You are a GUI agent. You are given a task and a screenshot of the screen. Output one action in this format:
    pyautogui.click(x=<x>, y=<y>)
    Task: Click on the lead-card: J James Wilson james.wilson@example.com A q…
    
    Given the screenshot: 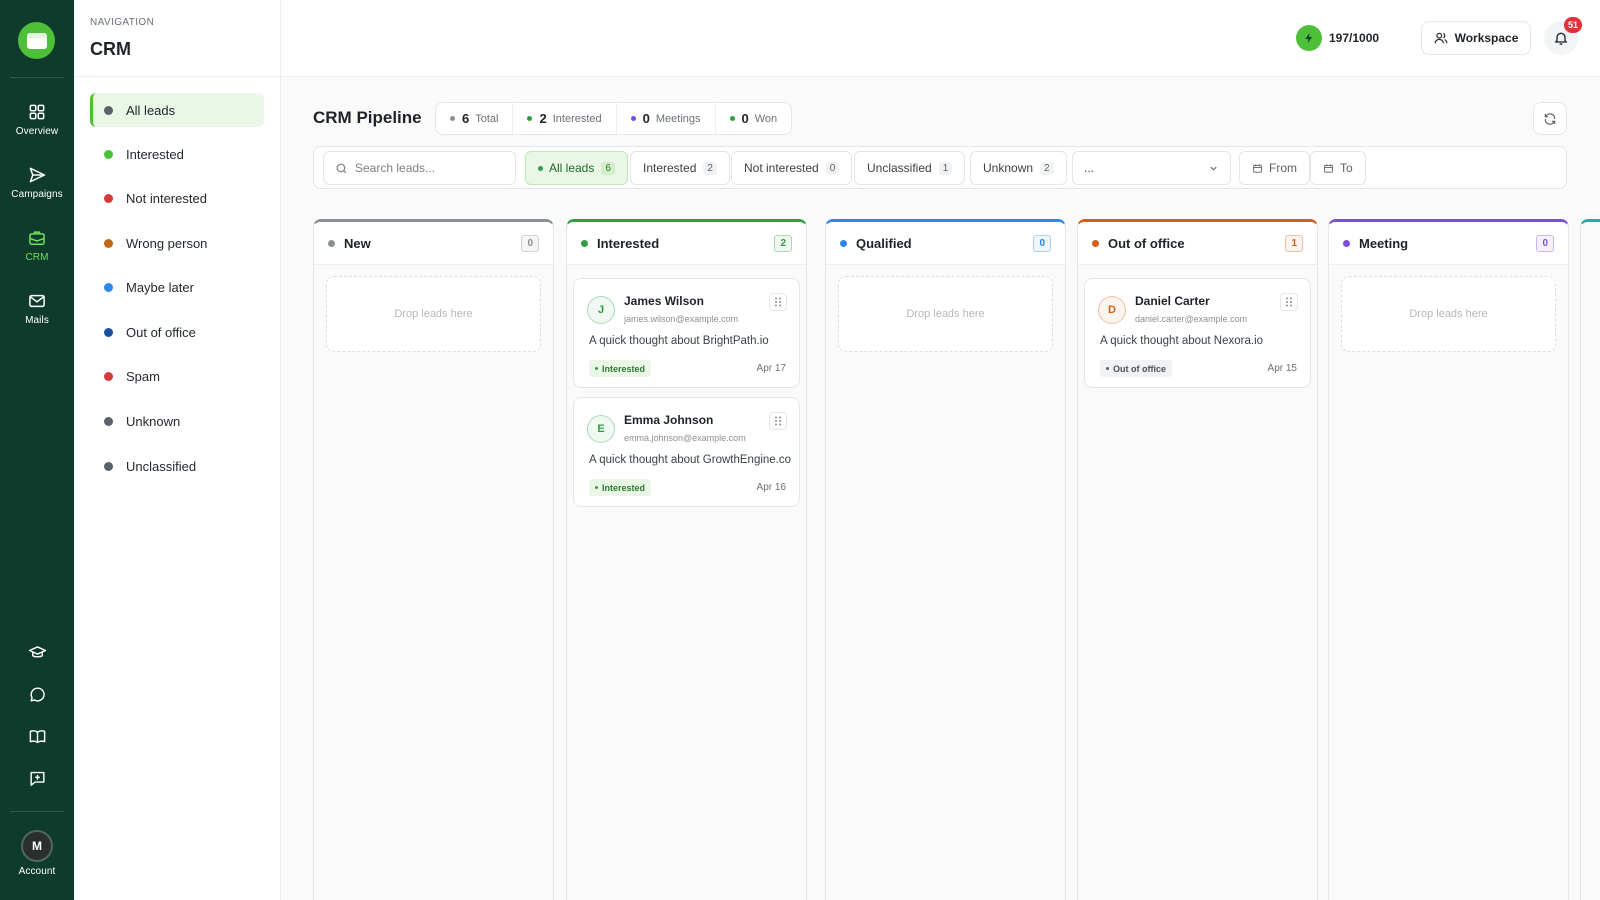 What is the action you would take?
    pyautogui.click(x=686, y=333)
    